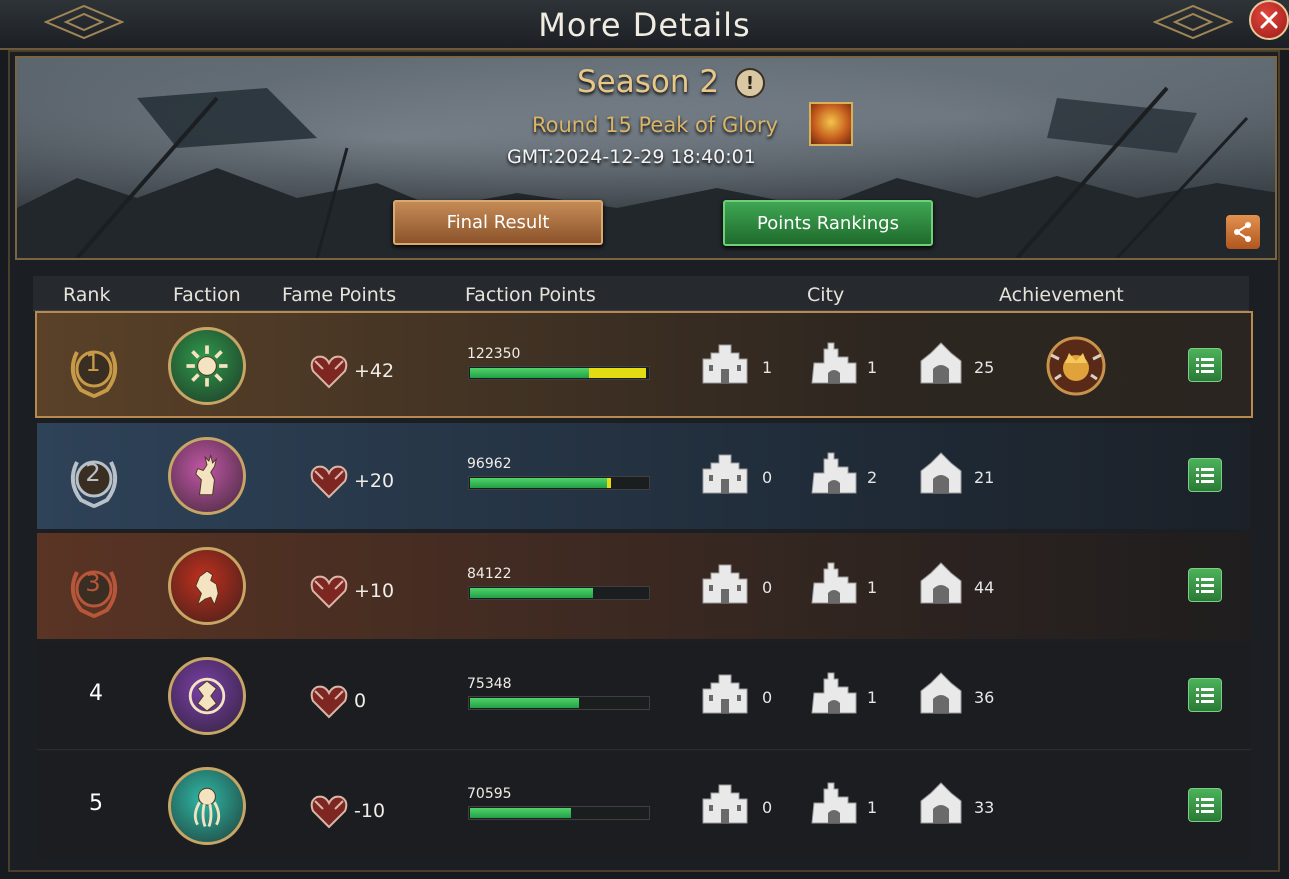 The width and height of the screenshot is (1289, 879). Describe the element at coordinates (87, 295) in the screenshot. I see `header-rank: Rank` at that location.